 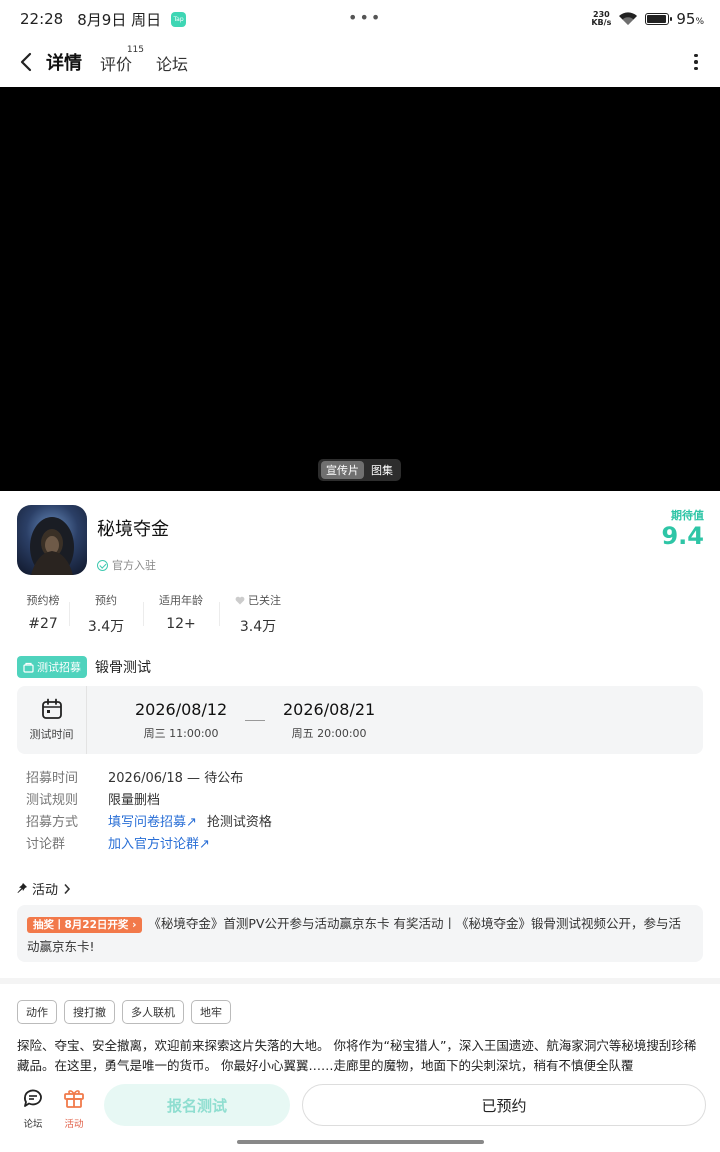 What do you see at coordinates (504, 1105) in the screenshot?
I see `reserved-button: 已预约` at bounding box center [504, 1105].